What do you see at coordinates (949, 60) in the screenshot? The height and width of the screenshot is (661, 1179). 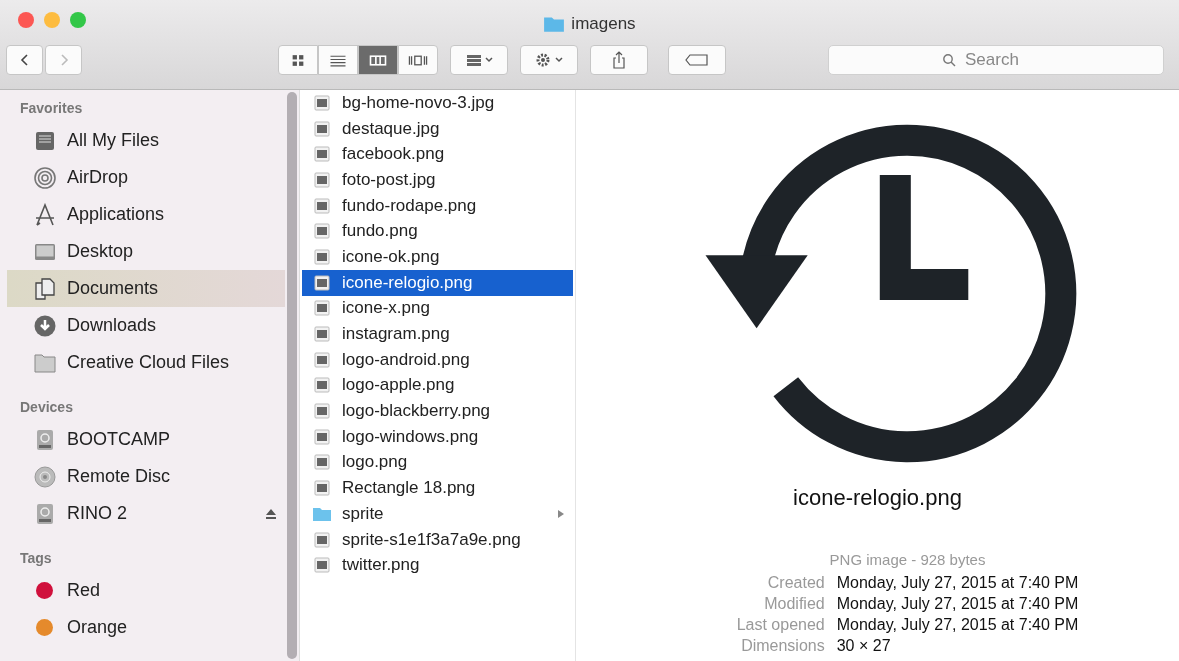 I see `search-icon` at bounding box center [949, 60].